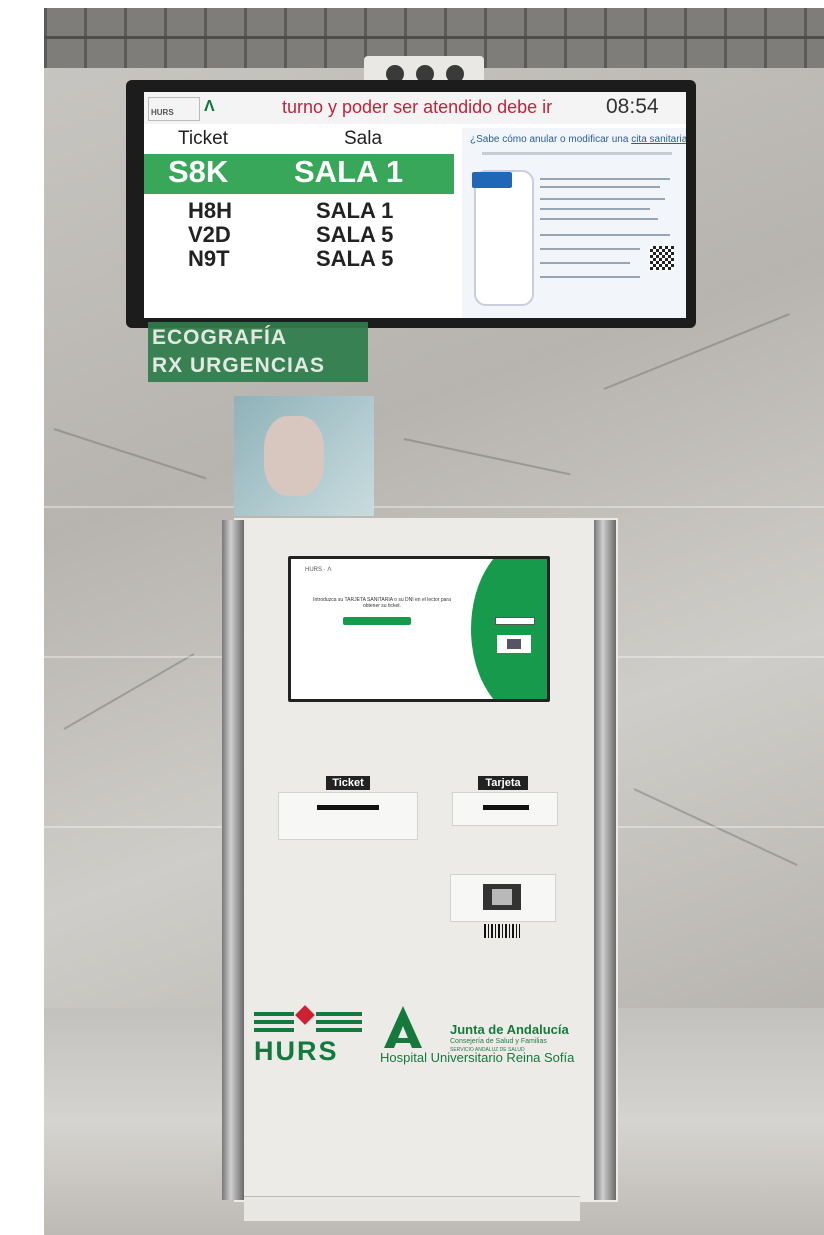 The image size is (824, 1235). What do you see at coordinates (239, 365) in the screenshot?
I see `sign-line-2: RX URGENCIAS` at bounding box center [239, 365].